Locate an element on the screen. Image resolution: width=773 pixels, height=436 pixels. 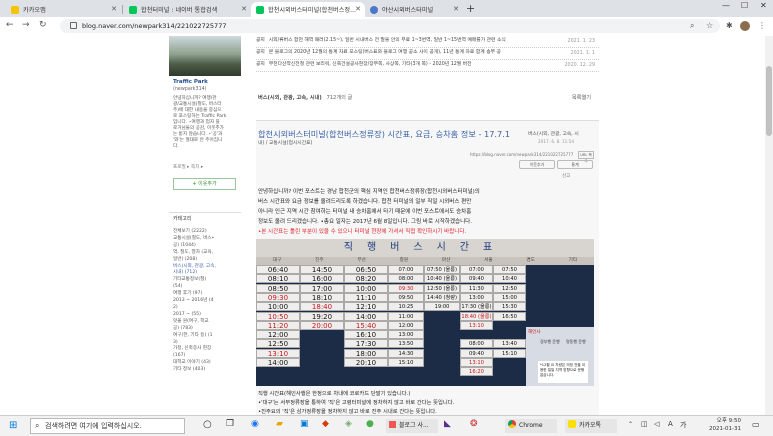
tray-chevron-icon: ⌃ is located at coordinates (630, 424).